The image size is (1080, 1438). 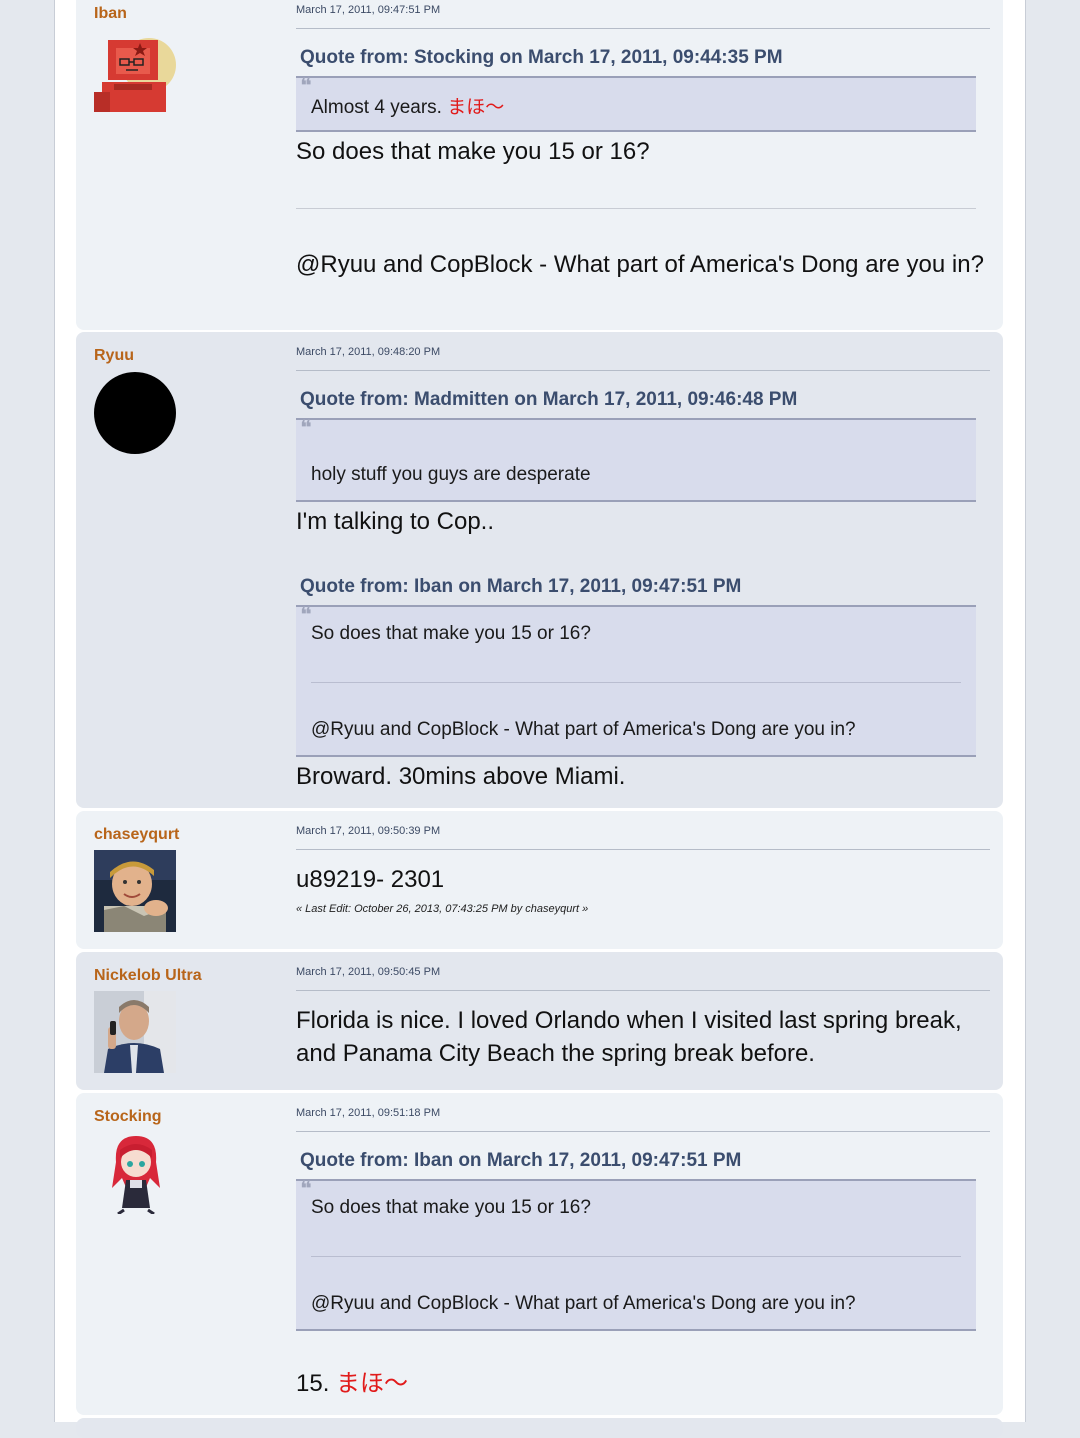 I want to click on poster-name: chaseyqurt, so click(x=136, y=835).